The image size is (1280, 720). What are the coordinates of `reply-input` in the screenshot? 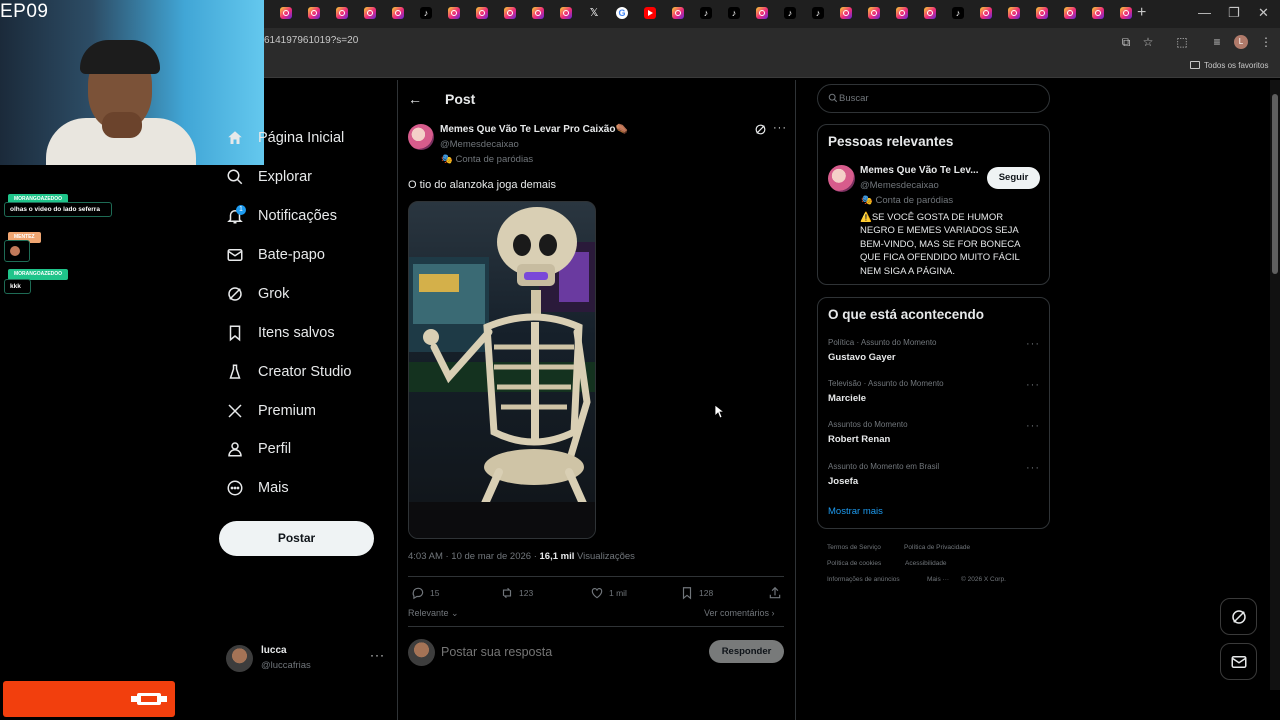 It's located at (571, 652).